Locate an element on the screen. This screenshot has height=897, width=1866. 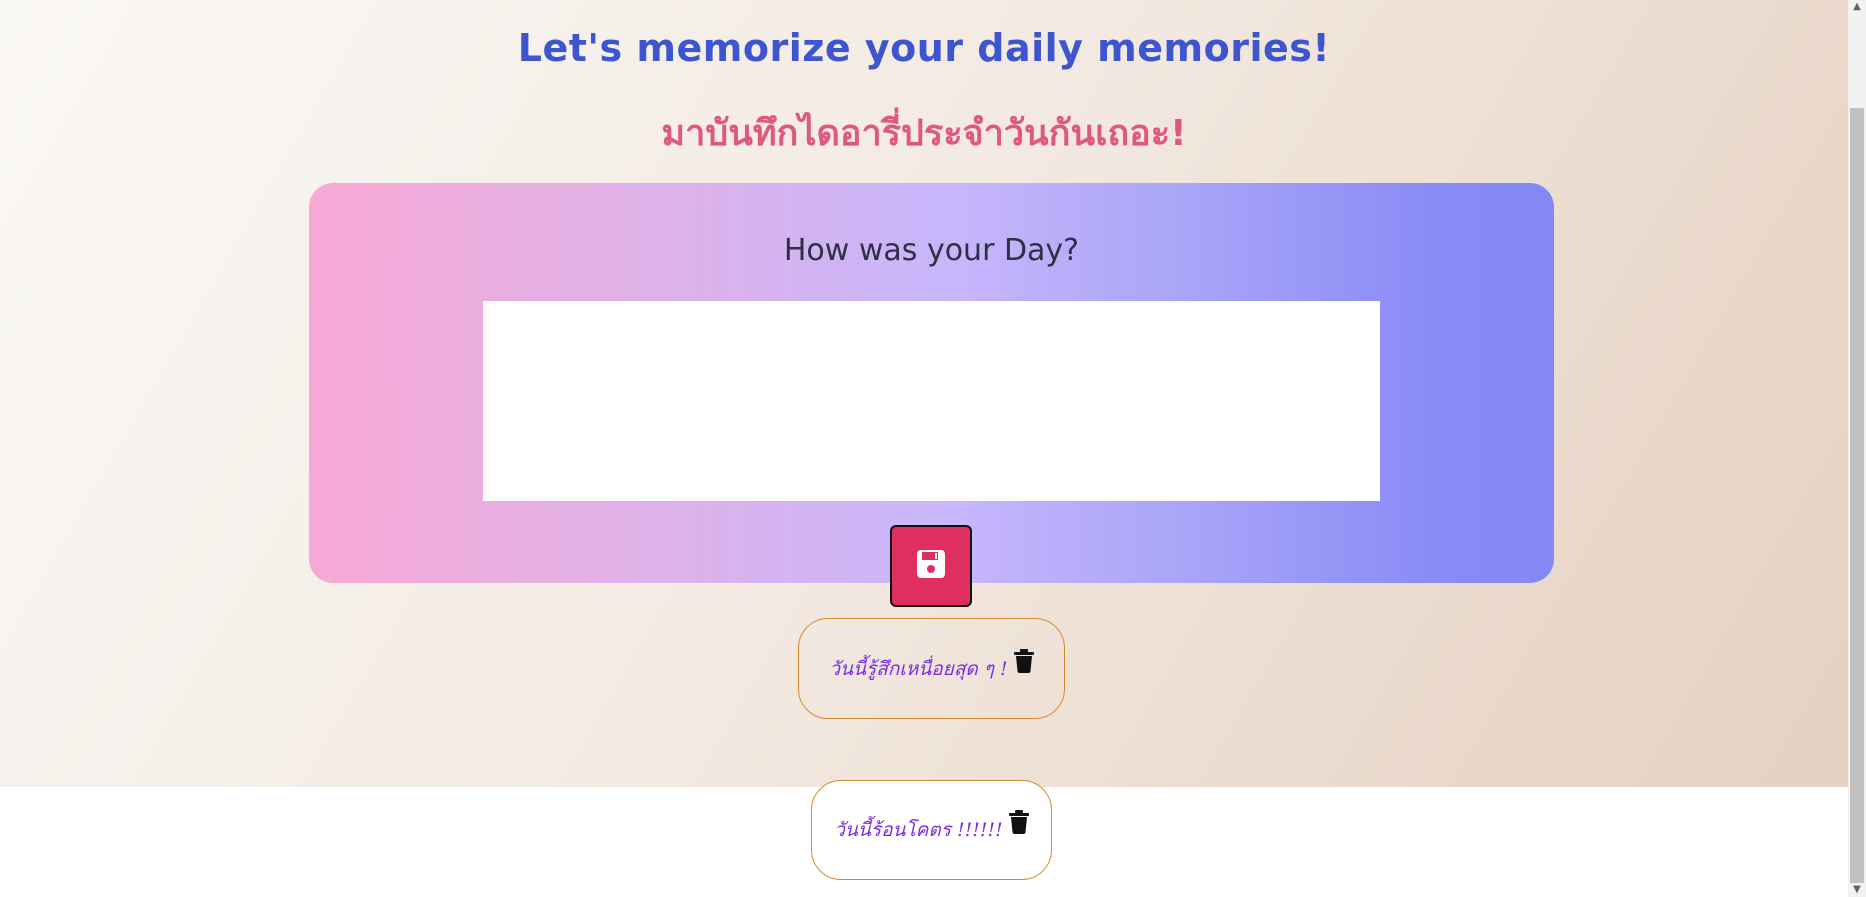
page-title: Let's memorize your daily memories! is located at coordinates (924, 48).